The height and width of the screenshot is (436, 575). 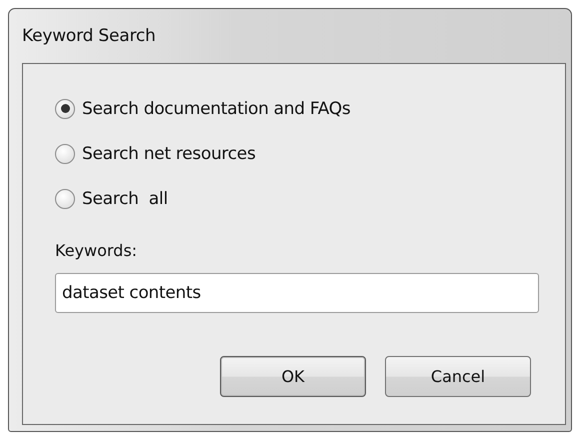 I want to click on radio-label: Search all, so click(x=125, y=198).